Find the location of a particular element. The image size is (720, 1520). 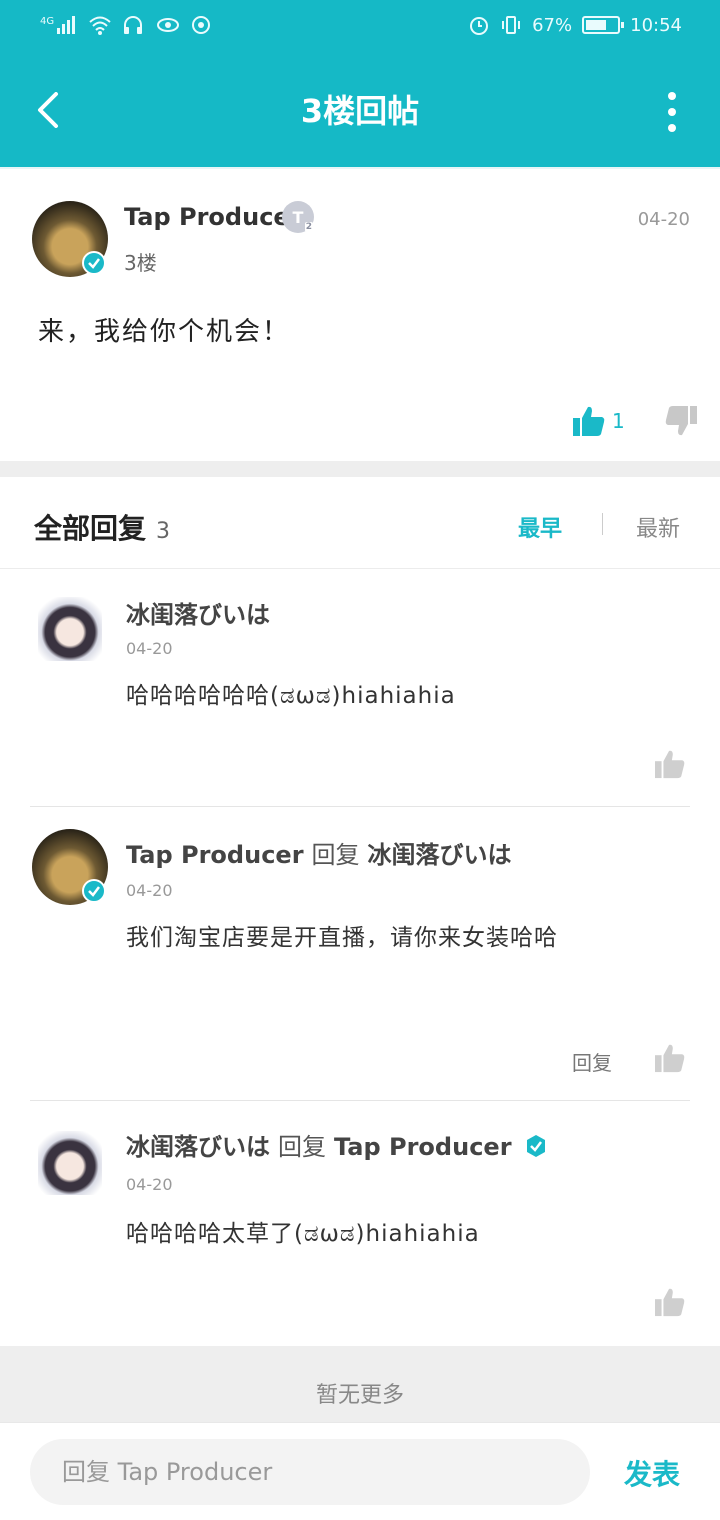

battery-percent: 67% is located at coordinates (552, 25).